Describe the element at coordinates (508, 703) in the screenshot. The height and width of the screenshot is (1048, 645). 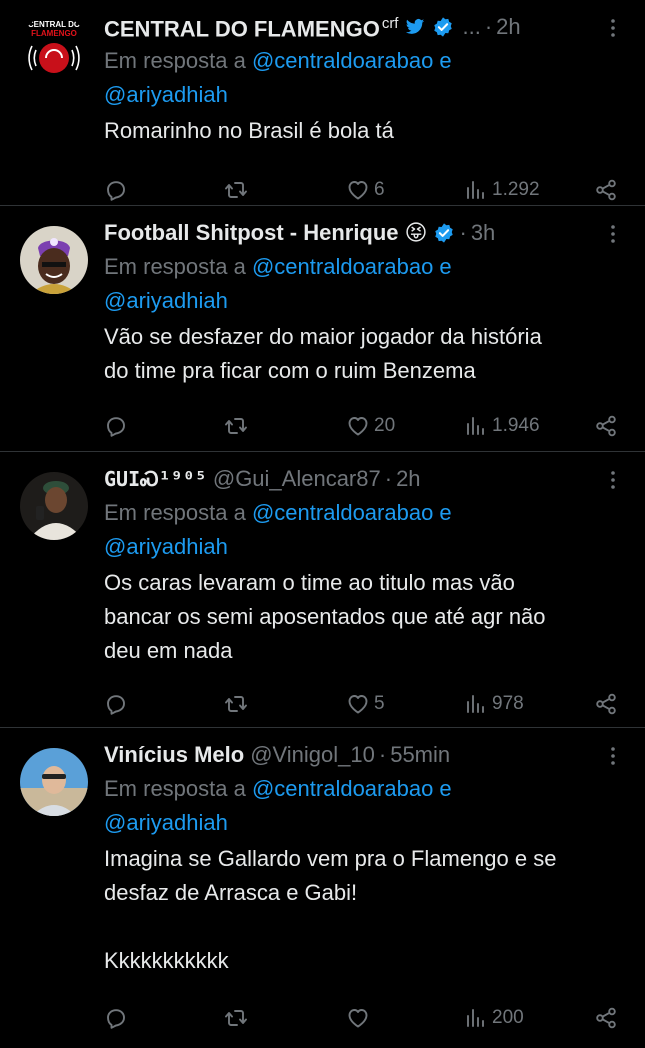
I see `view-count: 978` at that location.